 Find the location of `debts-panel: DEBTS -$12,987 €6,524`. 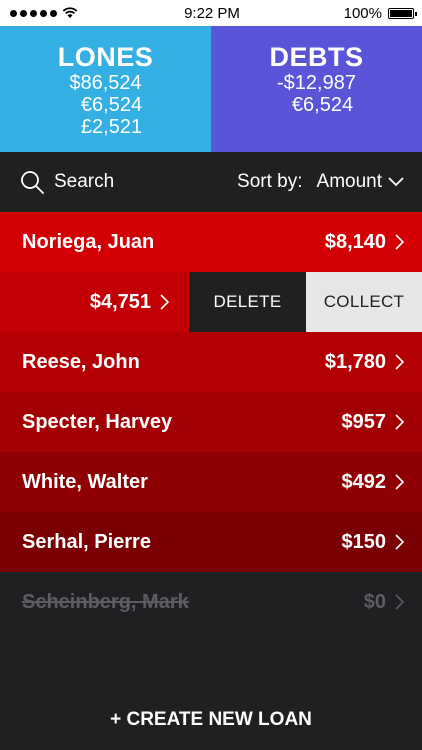

debts-panel: DEBTS -$12,987 €6,524 is located at coordinates (316, 89).